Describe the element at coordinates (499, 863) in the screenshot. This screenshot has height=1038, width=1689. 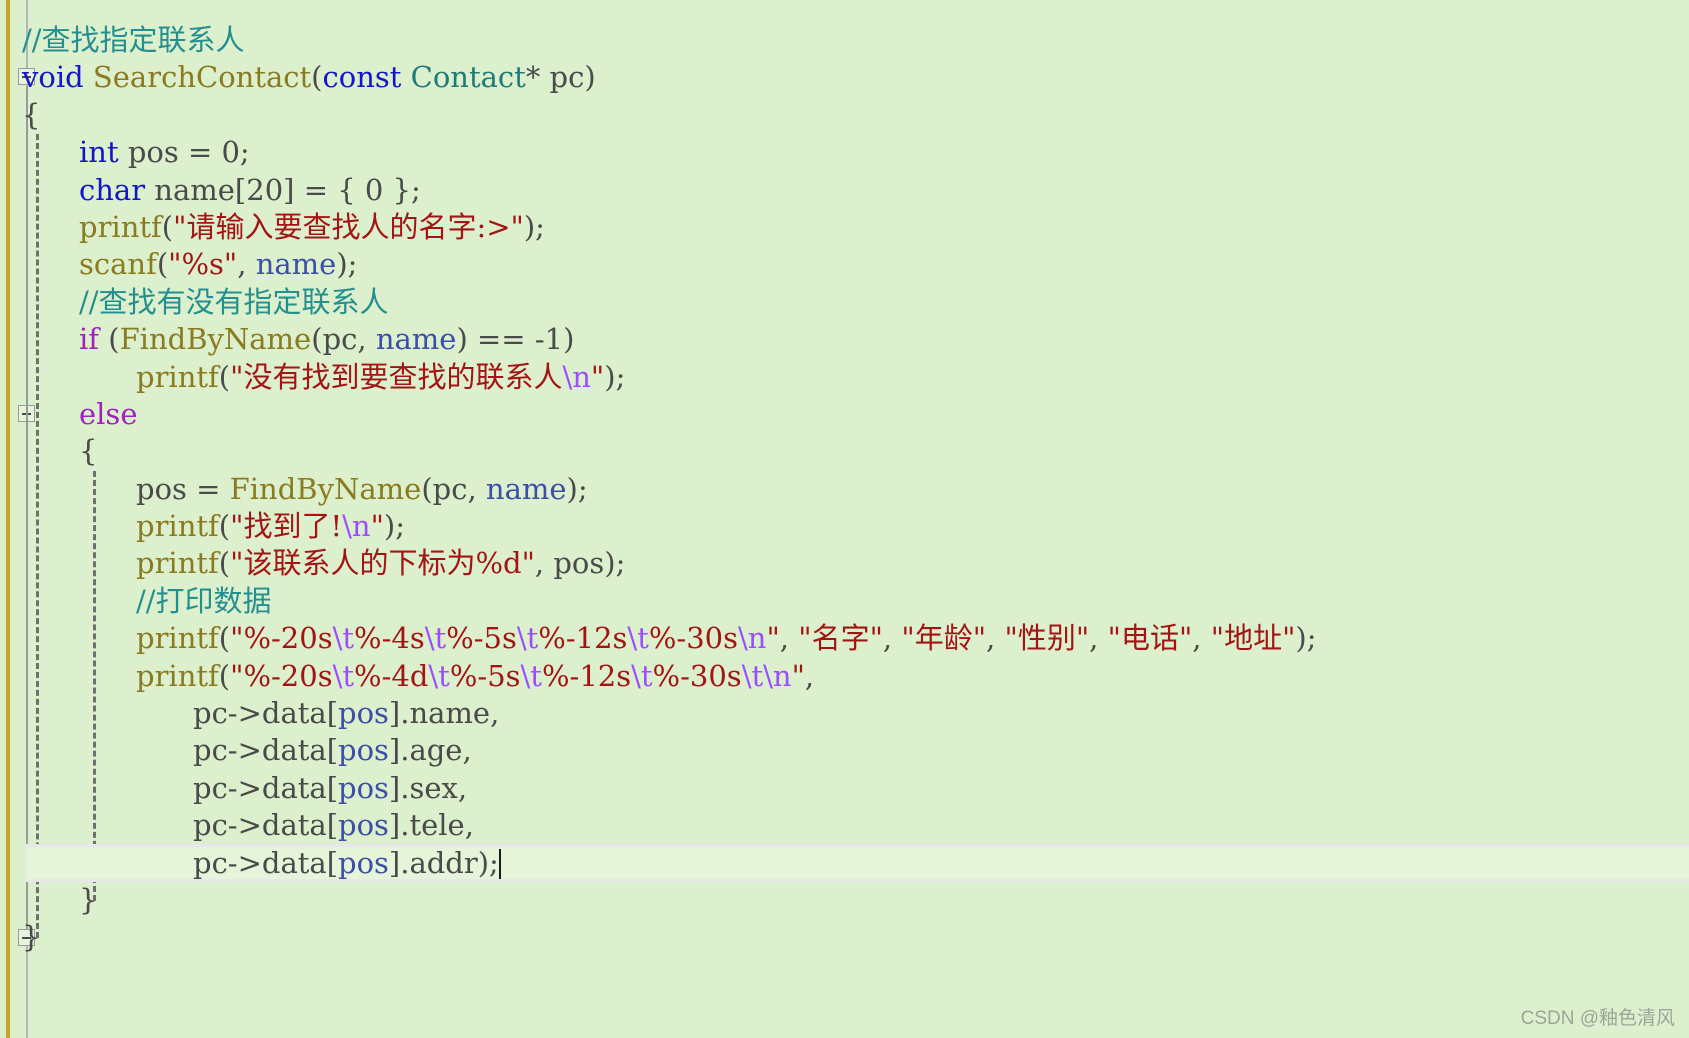
I see `text-caret` at that location.